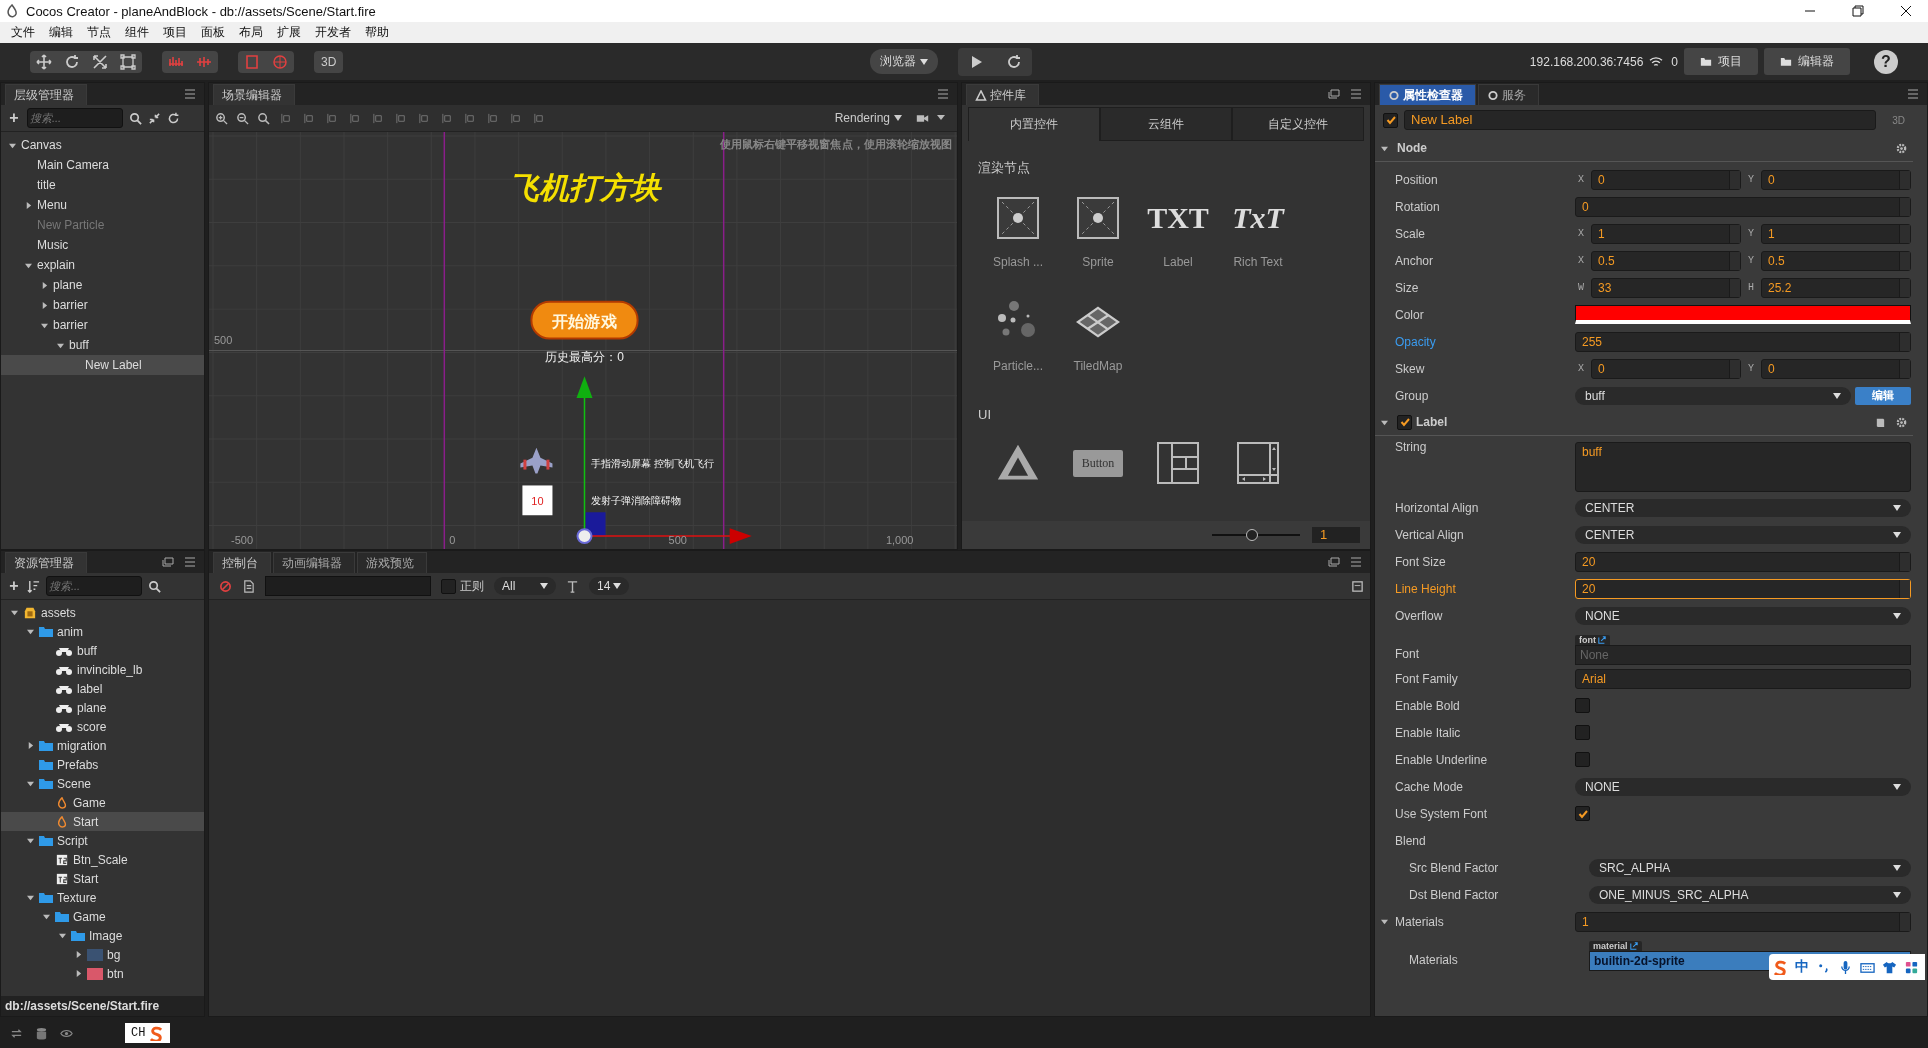 The height and width of the screenshot is (1048, 1928). Describe the element at coordinates (128, 61) in the screenshot. I see `rect-tool-icon` at that location.